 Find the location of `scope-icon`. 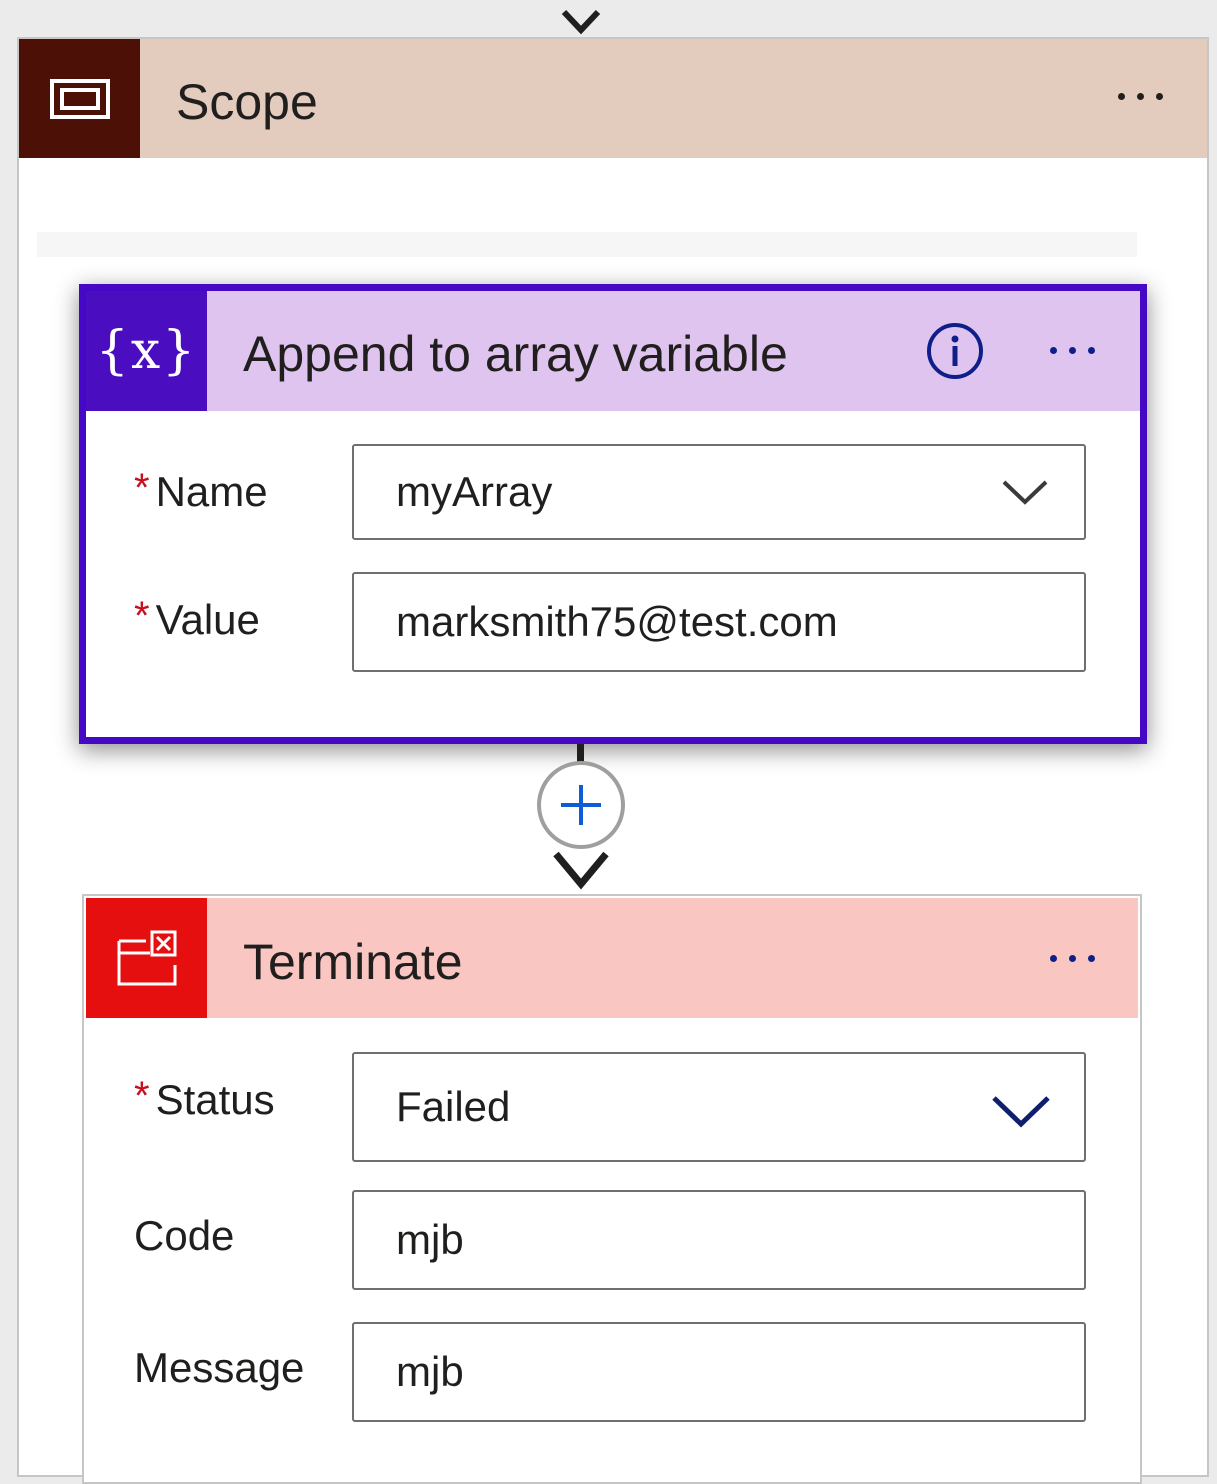

scope-icon is located at coordinates (79, 98).